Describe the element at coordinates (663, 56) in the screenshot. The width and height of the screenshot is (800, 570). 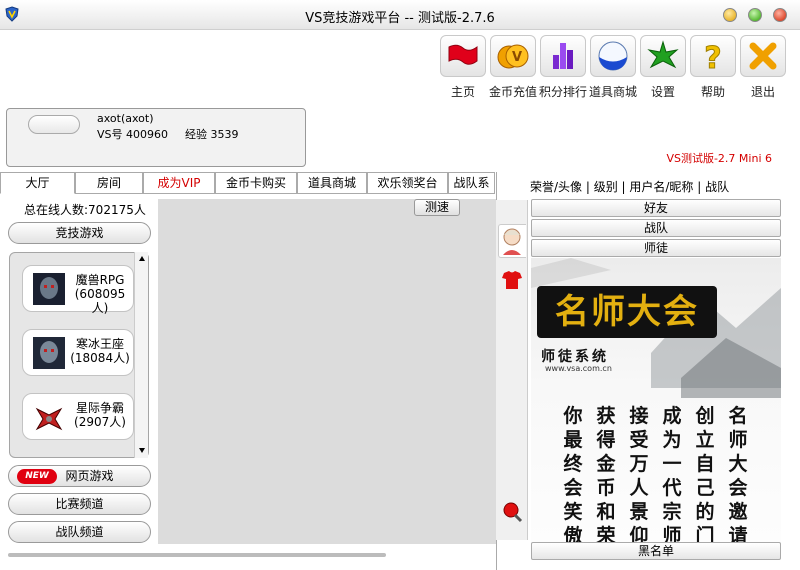
I see `settings-star-icon` at that location.